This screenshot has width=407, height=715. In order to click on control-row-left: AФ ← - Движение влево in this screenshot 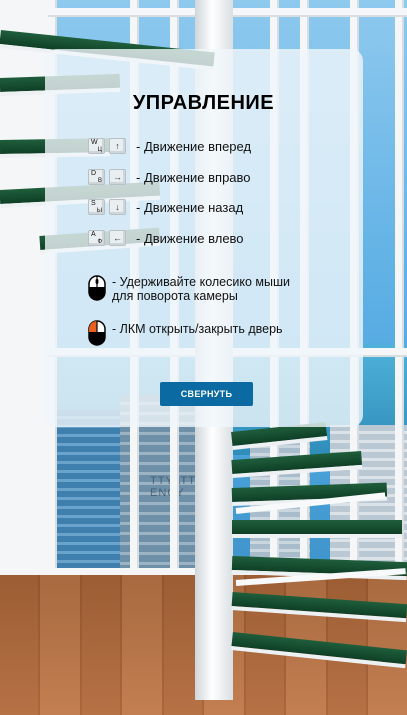, I will do `click(166, 238)`.